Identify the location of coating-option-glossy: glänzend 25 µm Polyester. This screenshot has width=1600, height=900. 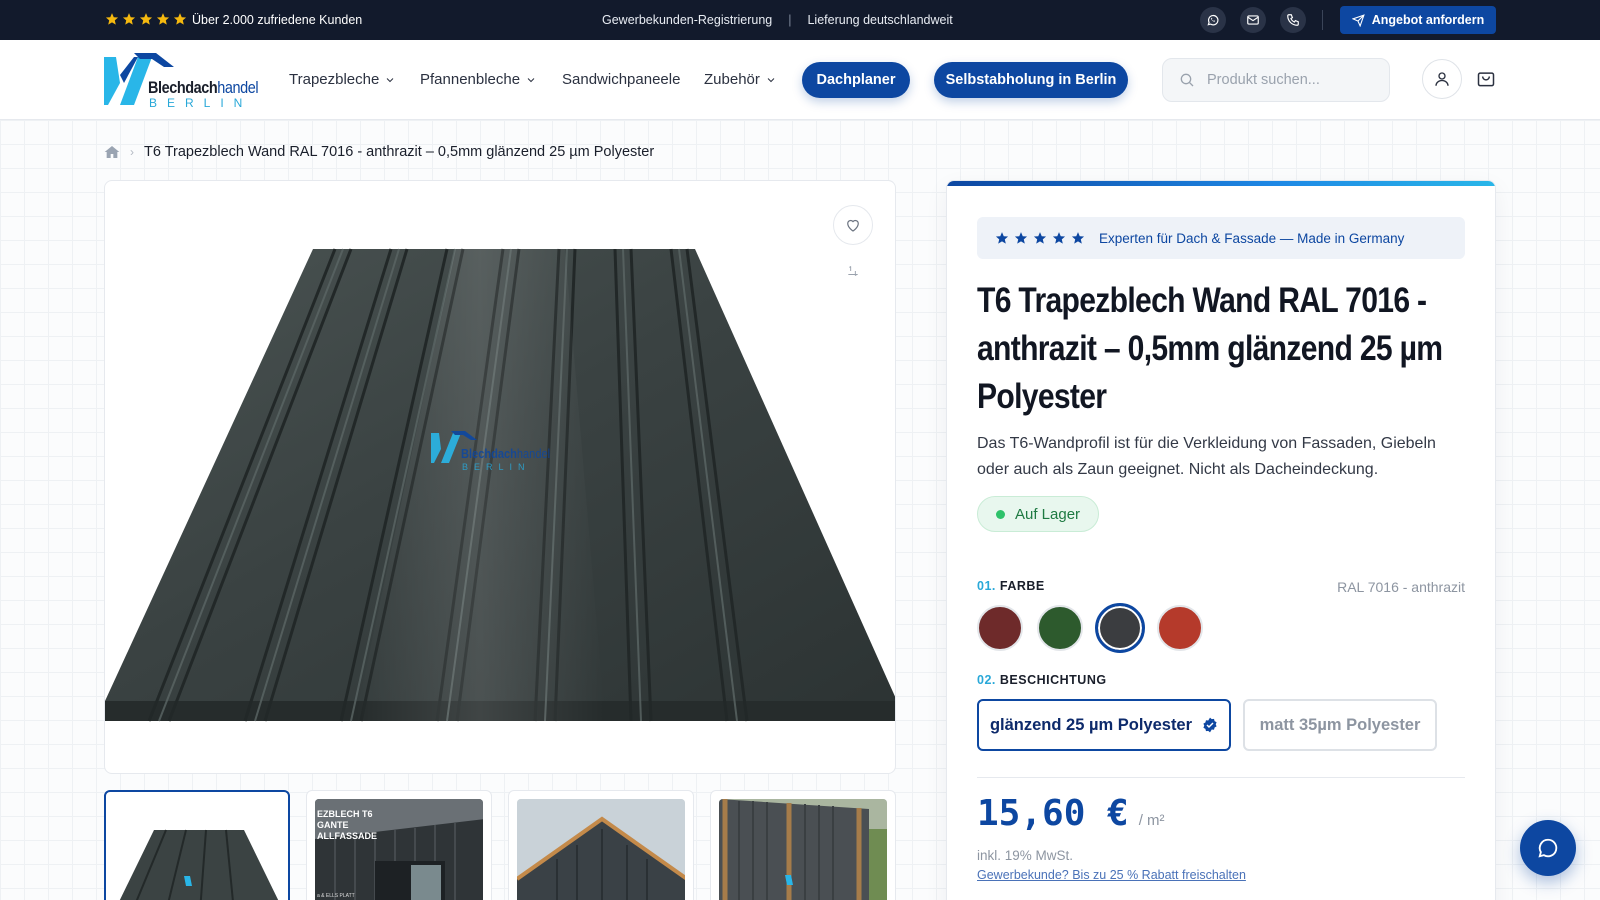
(1104, 725).